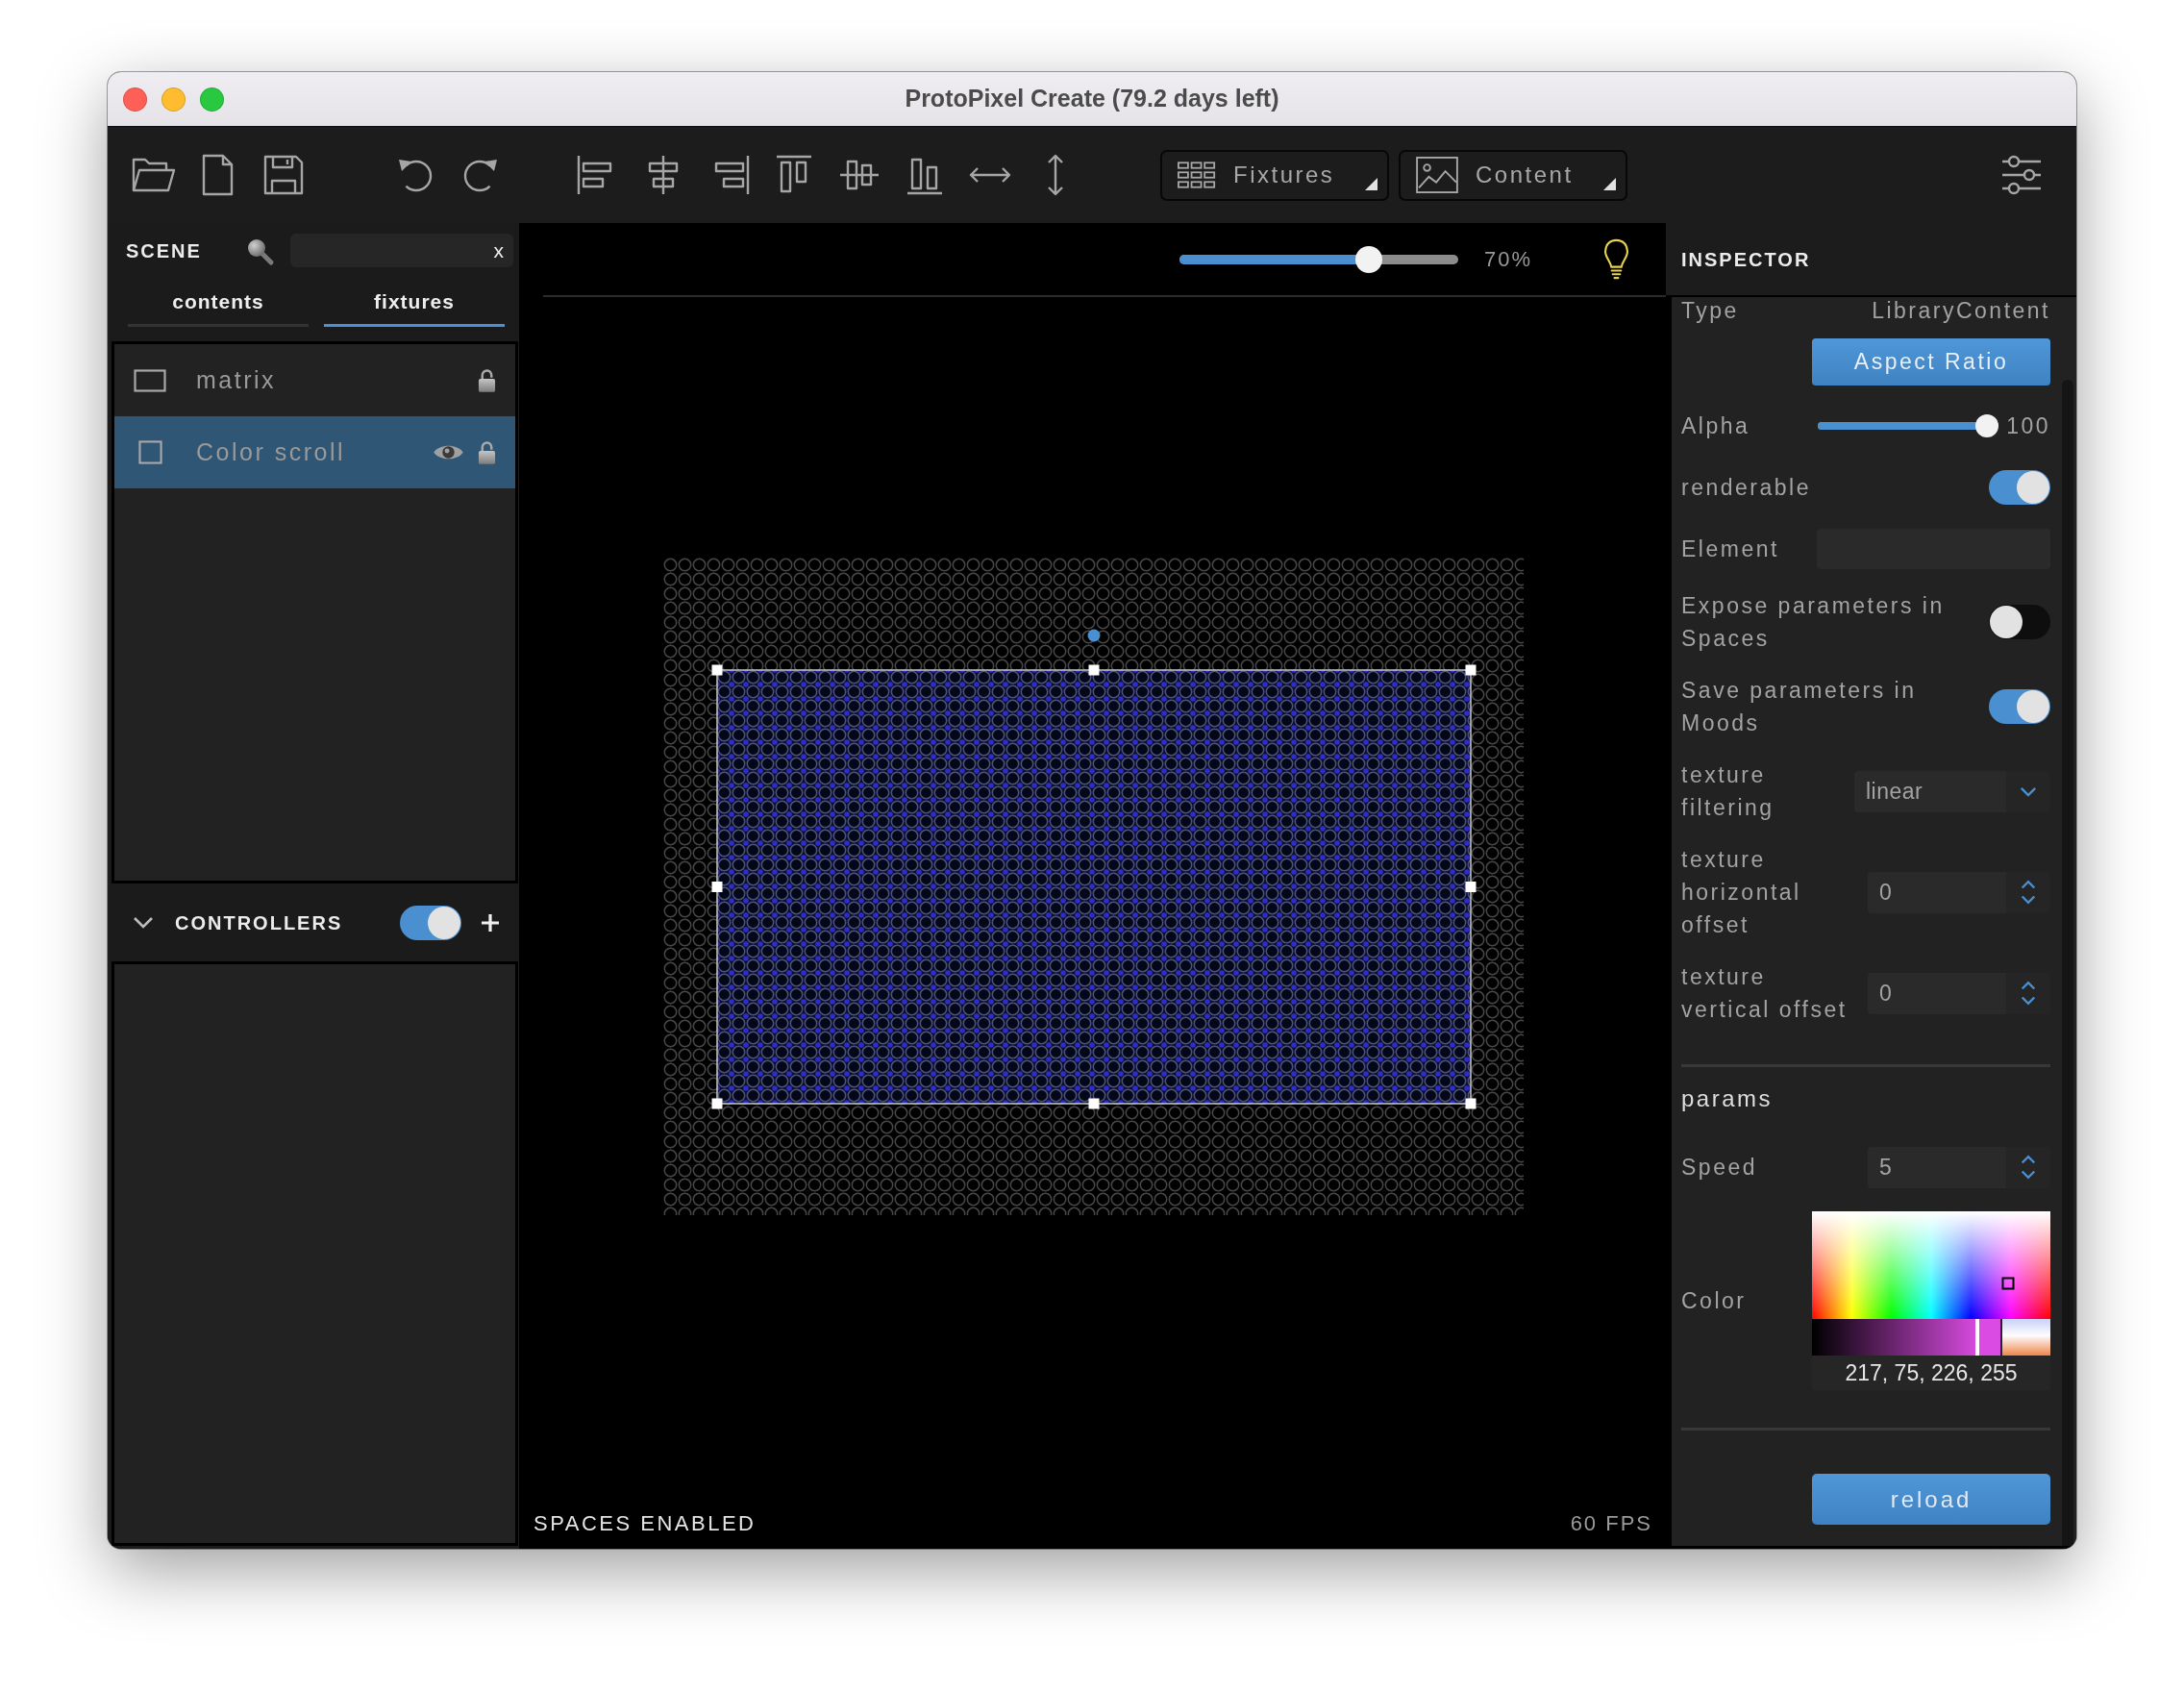 This screenshot has height=1692, width=2184. What do you see at coordinates (315, 380) in the screenshot?
I see `list-item: matrix` at bounding box center [315, 380].